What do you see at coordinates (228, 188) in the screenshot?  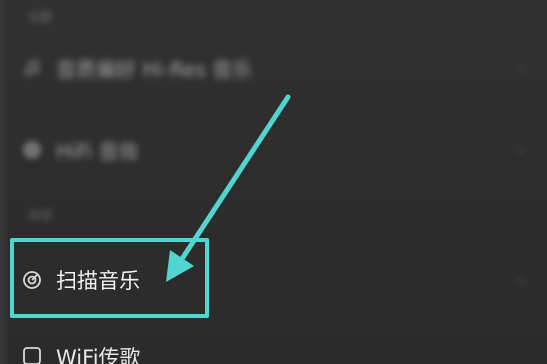 I see `annotation-arrow` at bounding box center [228, 188].